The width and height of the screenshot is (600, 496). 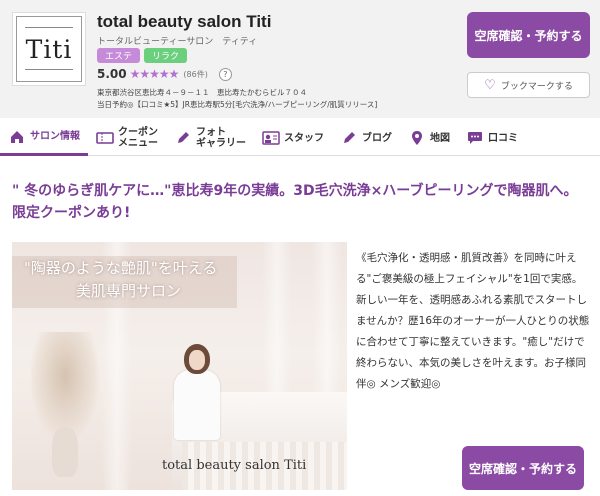 I want to click on salon-name: total beauty salon Titi, so click(x=184, y=21).